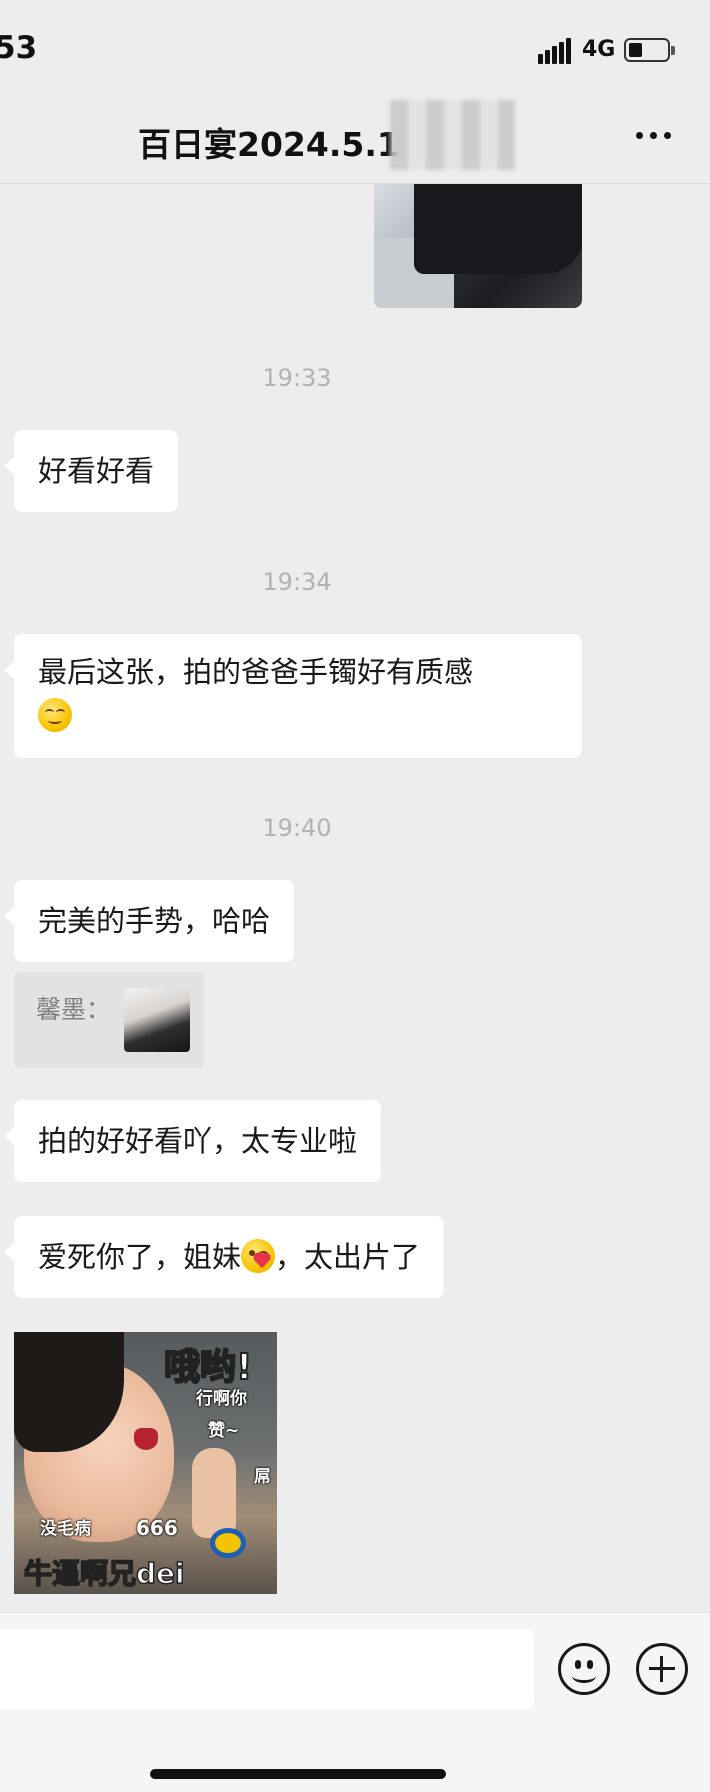 Image resolution: width=710 pixels, height=1792 pixels. Describe the element at coordinates (140, 1257) in the screenshot. I see `message-text: 爱死你了，姐妹` at that location.